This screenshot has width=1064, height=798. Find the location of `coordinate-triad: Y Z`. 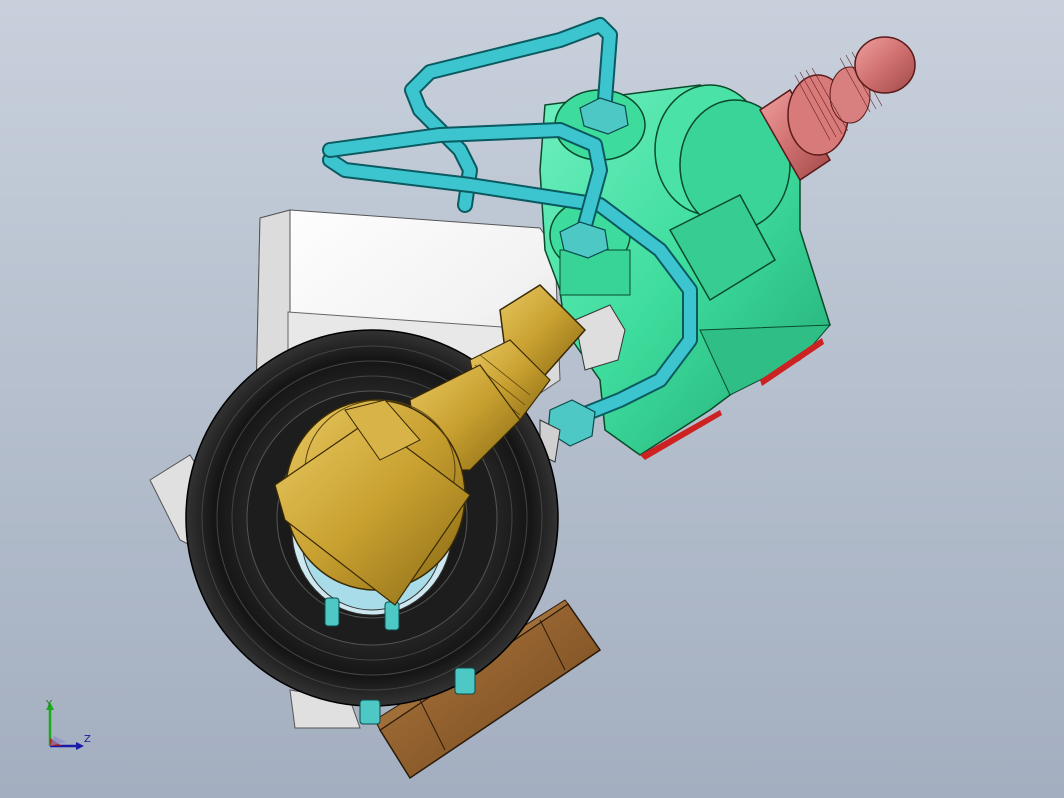

coordinate-triad: Y Z is located at coordinates (68, 728).